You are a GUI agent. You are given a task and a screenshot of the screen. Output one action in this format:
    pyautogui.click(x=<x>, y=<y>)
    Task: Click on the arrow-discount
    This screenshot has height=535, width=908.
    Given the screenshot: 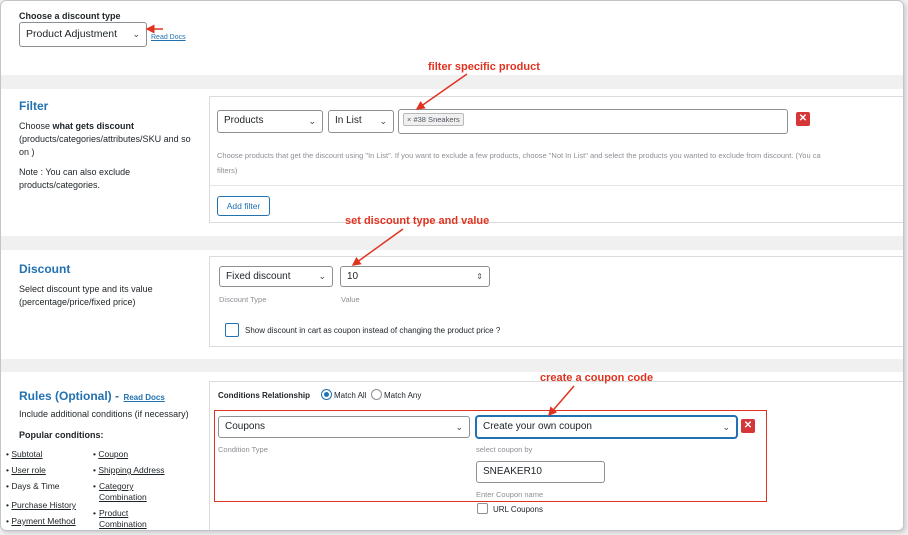 What is the action you would take?
    pyautogui.click(x=377, y=247)
    